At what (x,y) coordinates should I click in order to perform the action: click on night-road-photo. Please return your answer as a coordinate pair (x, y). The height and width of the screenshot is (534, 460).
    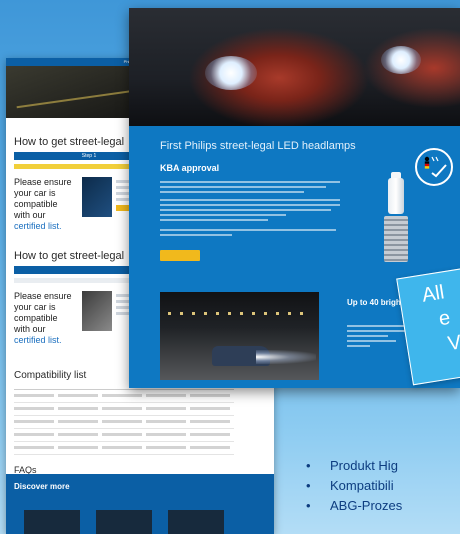
    Looking at the image, I should click on (239, 336).